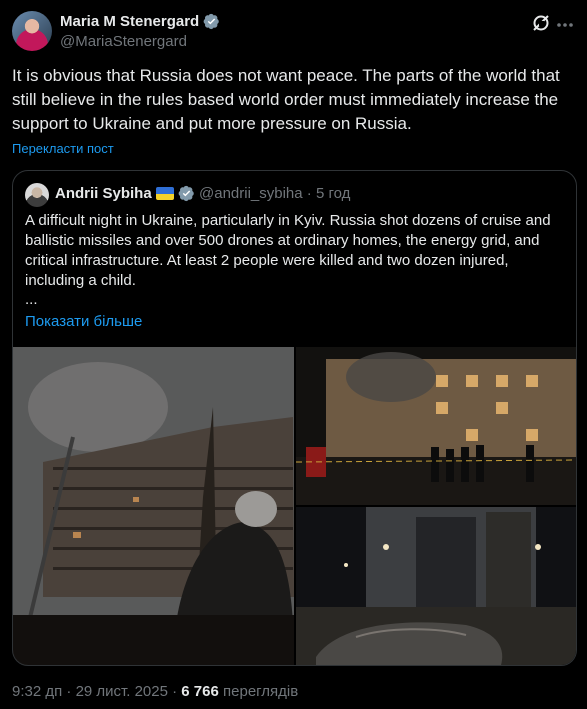  I want to click on quoted-author-name: Andrii Sybiha, so click(103, 193).